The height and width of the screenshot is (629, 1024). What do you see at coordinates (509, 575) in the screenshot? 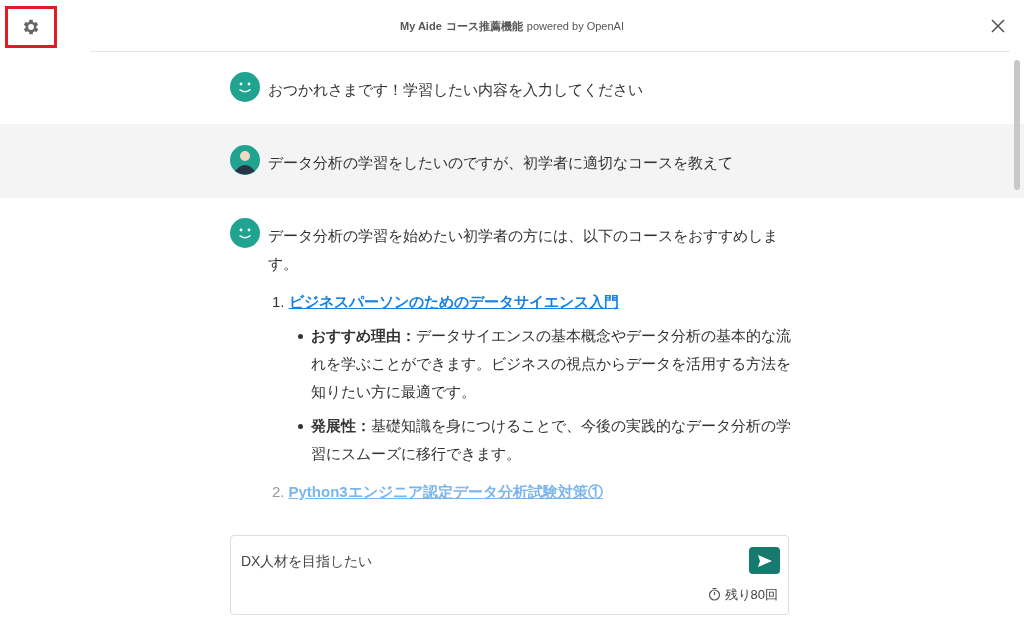
I see `message-input-box: DX人材を目指したい 残り80回` at bounding box center [509, 575].